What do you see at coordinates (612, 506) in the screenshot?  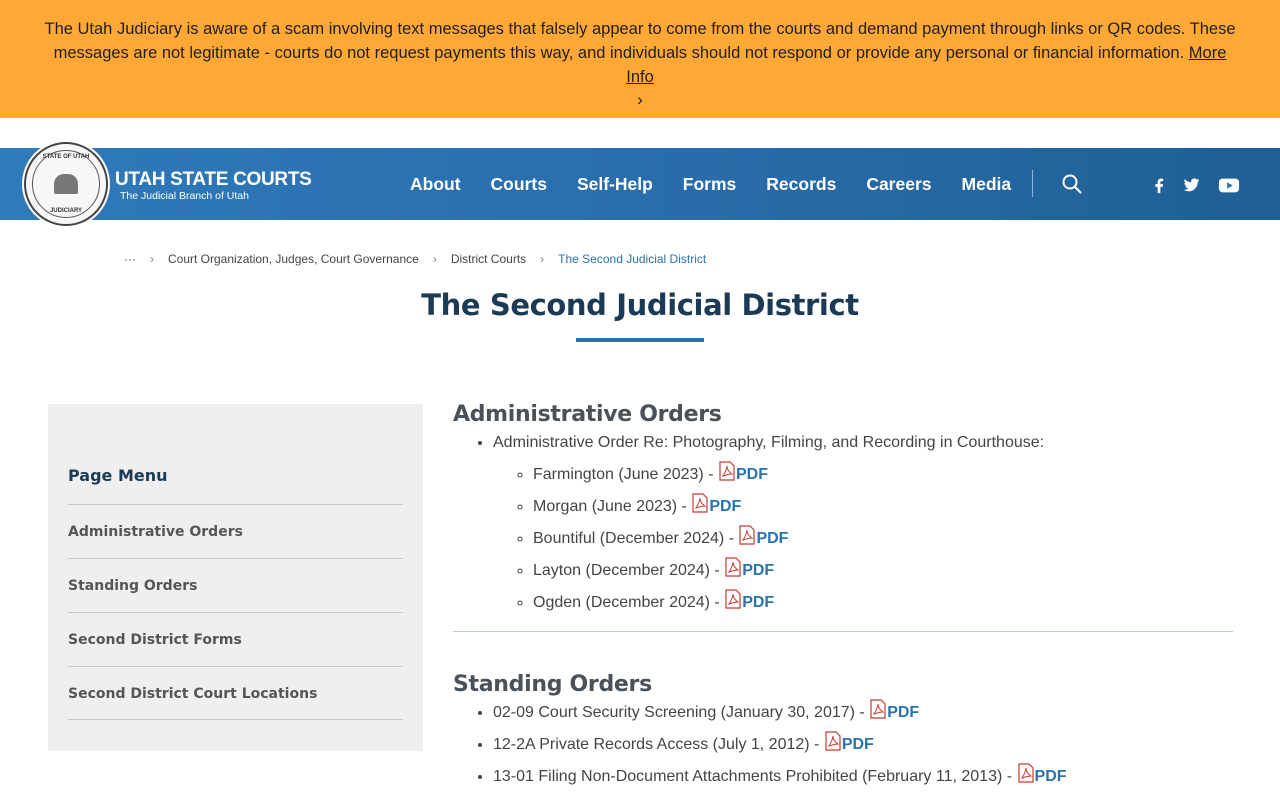 I see `list-item-text: Morgan (June 2023) -` at bounding box center [612, 506].